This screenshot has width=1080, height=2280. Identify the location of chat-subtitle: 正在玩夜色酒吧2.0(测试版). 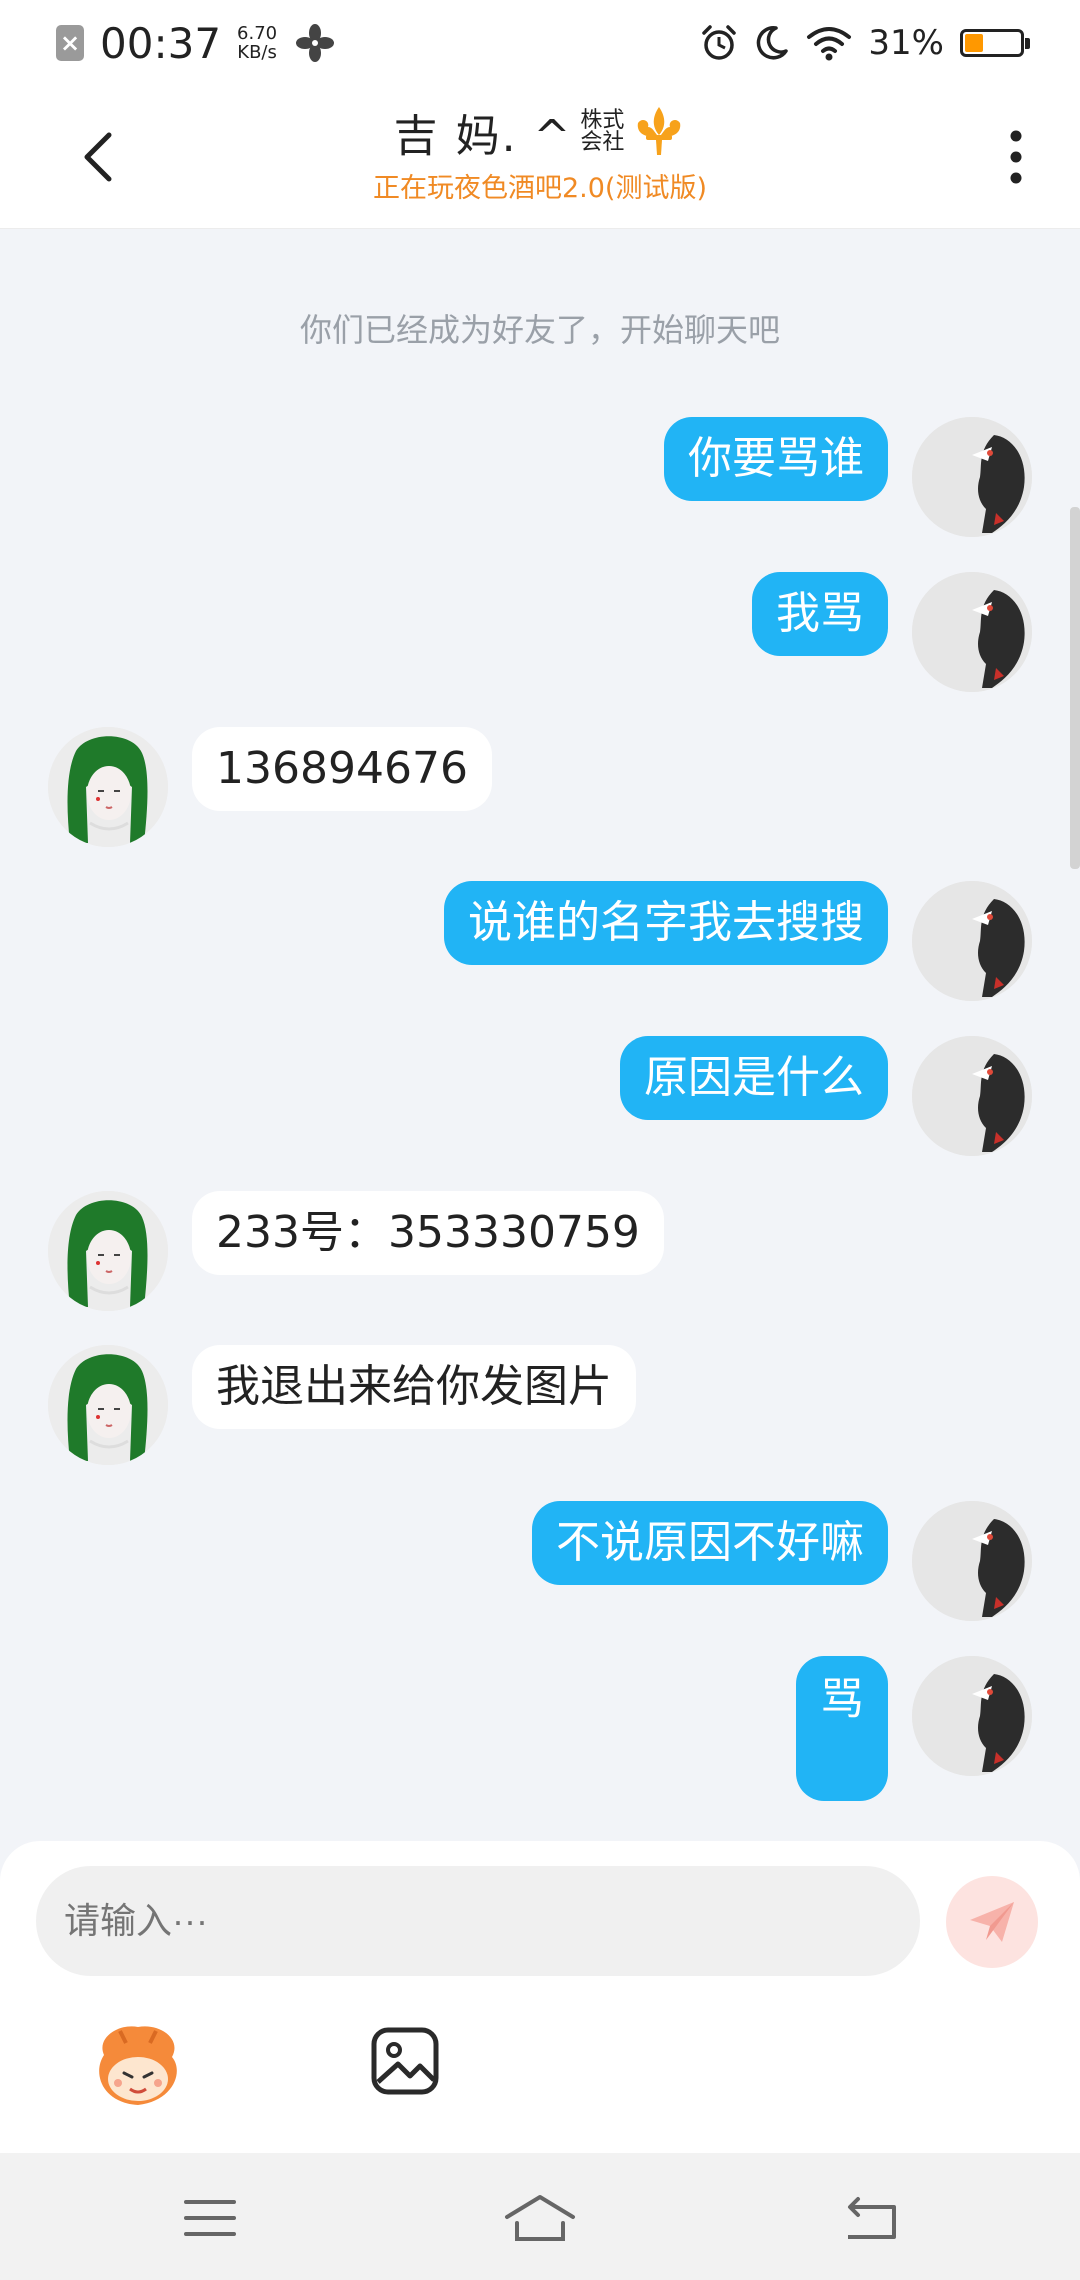
(539, 188).